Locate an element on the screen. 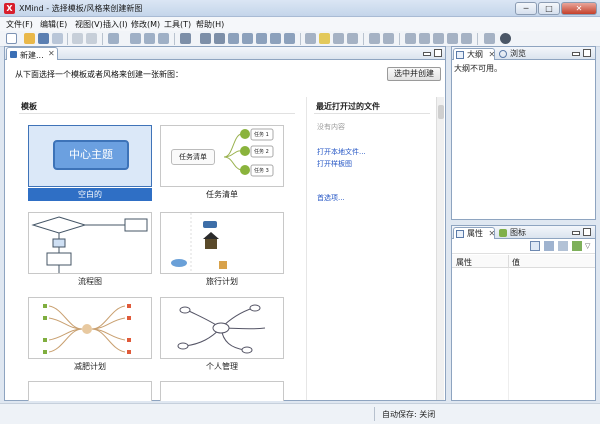 The image size is (600, 424). idea-icon is located at coordinates (324, 38).